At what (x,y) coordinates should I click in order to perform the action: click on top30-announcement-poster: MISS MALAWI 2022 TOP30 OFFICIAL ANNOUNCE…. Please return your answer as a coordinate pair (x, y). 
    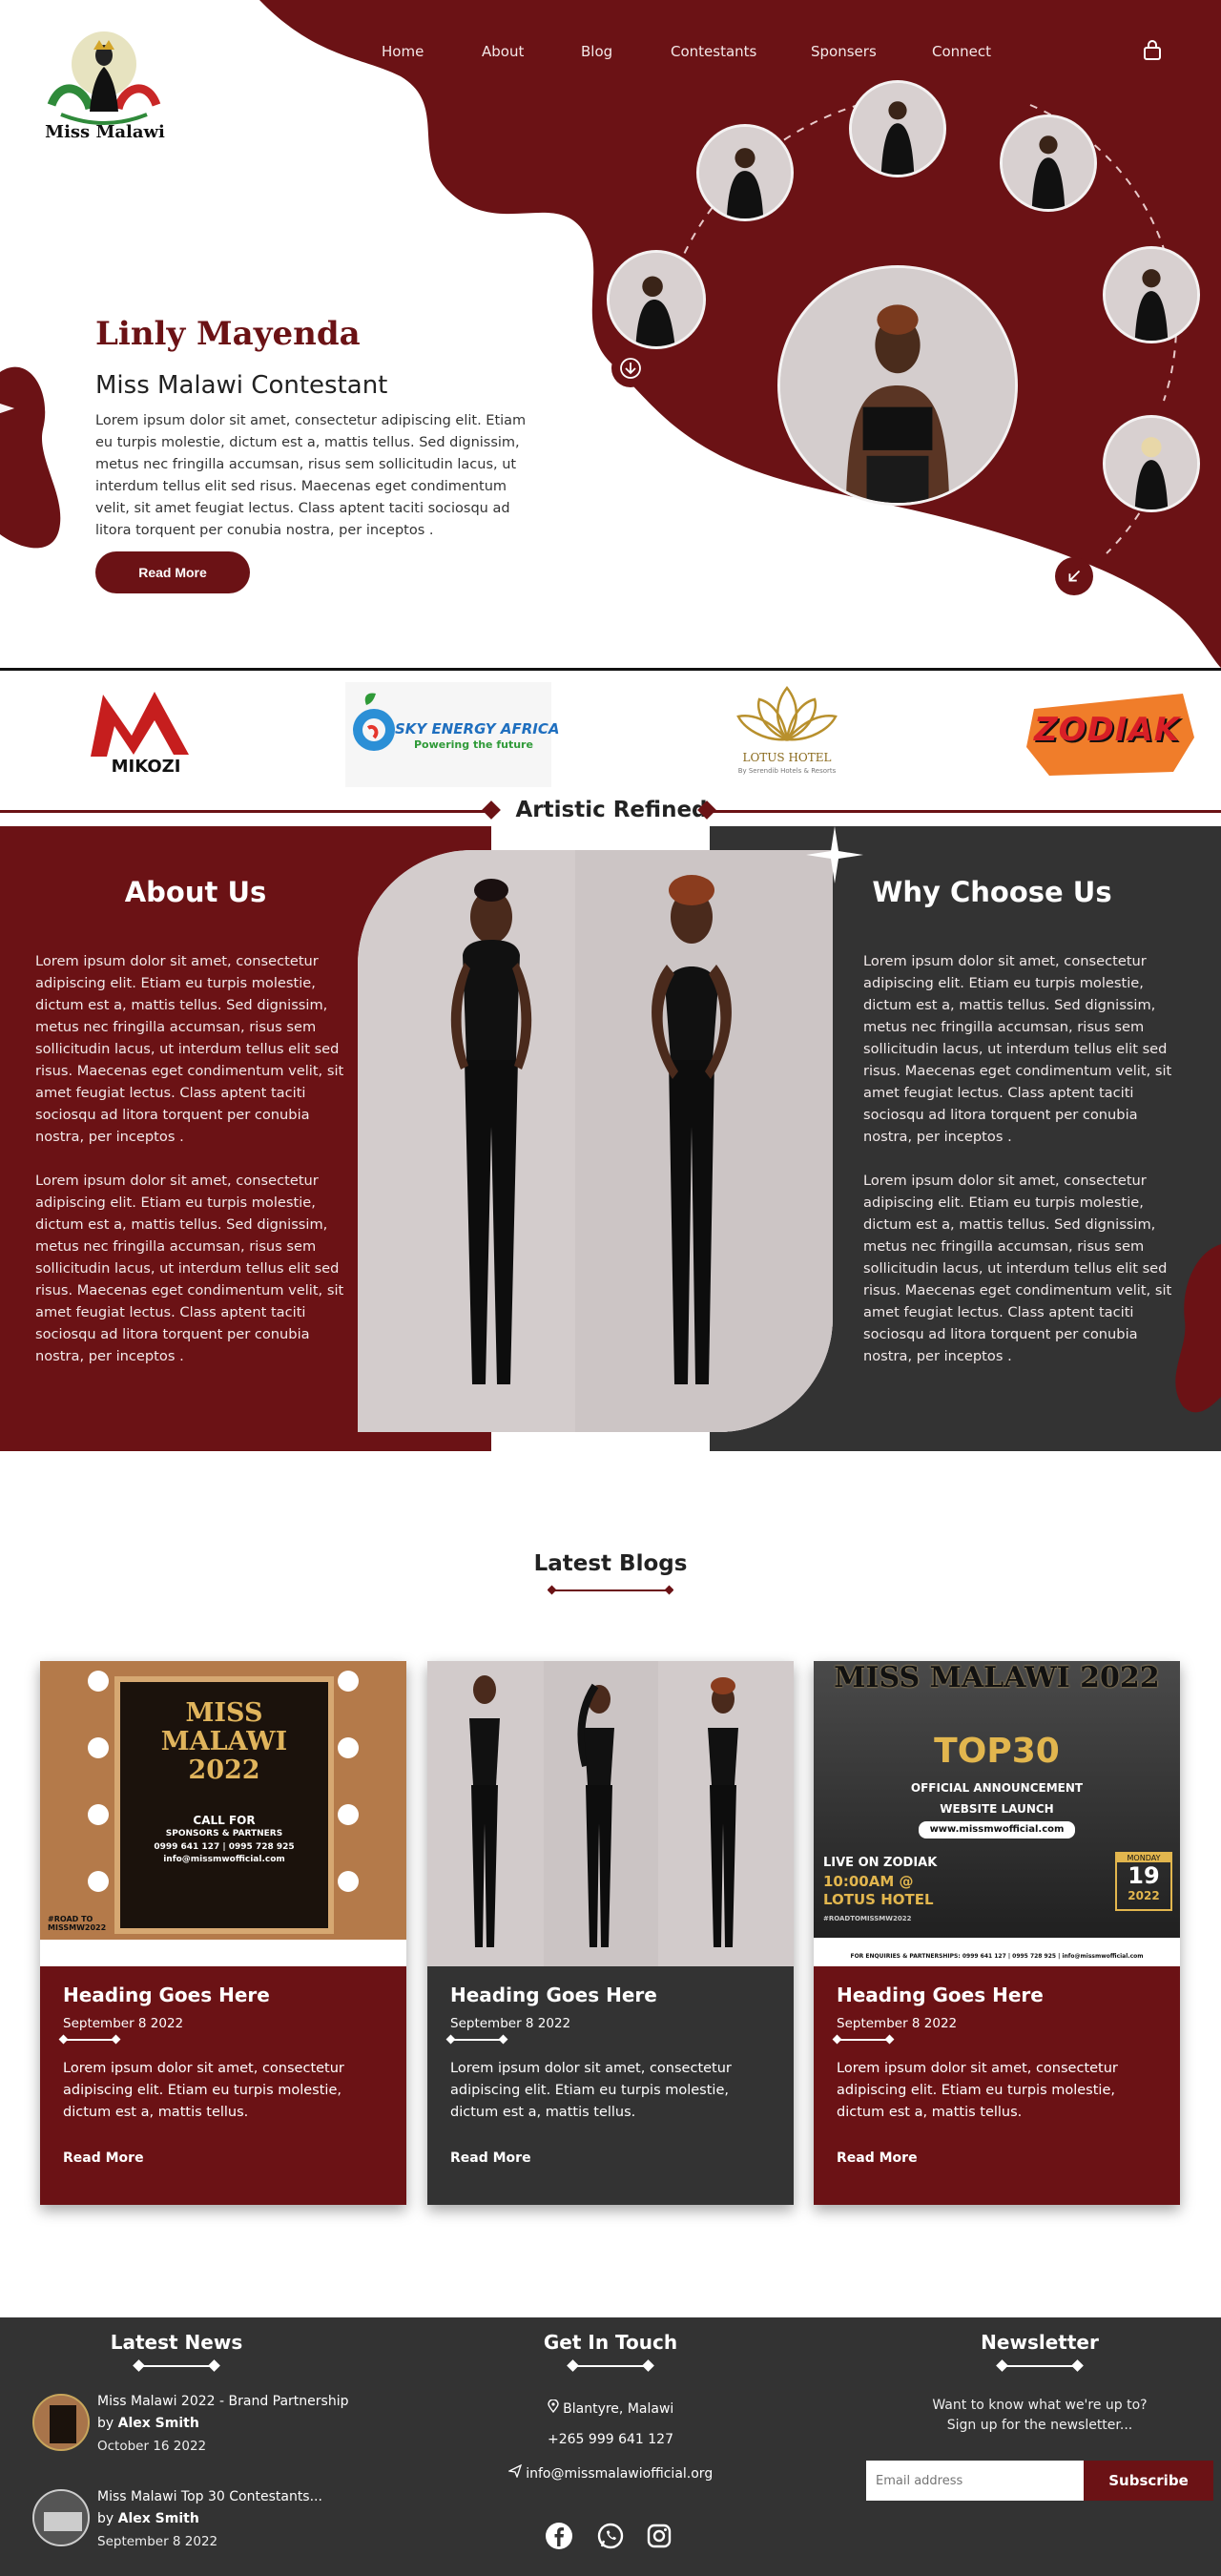
    Looking at the image, I should click on (997, 1813).